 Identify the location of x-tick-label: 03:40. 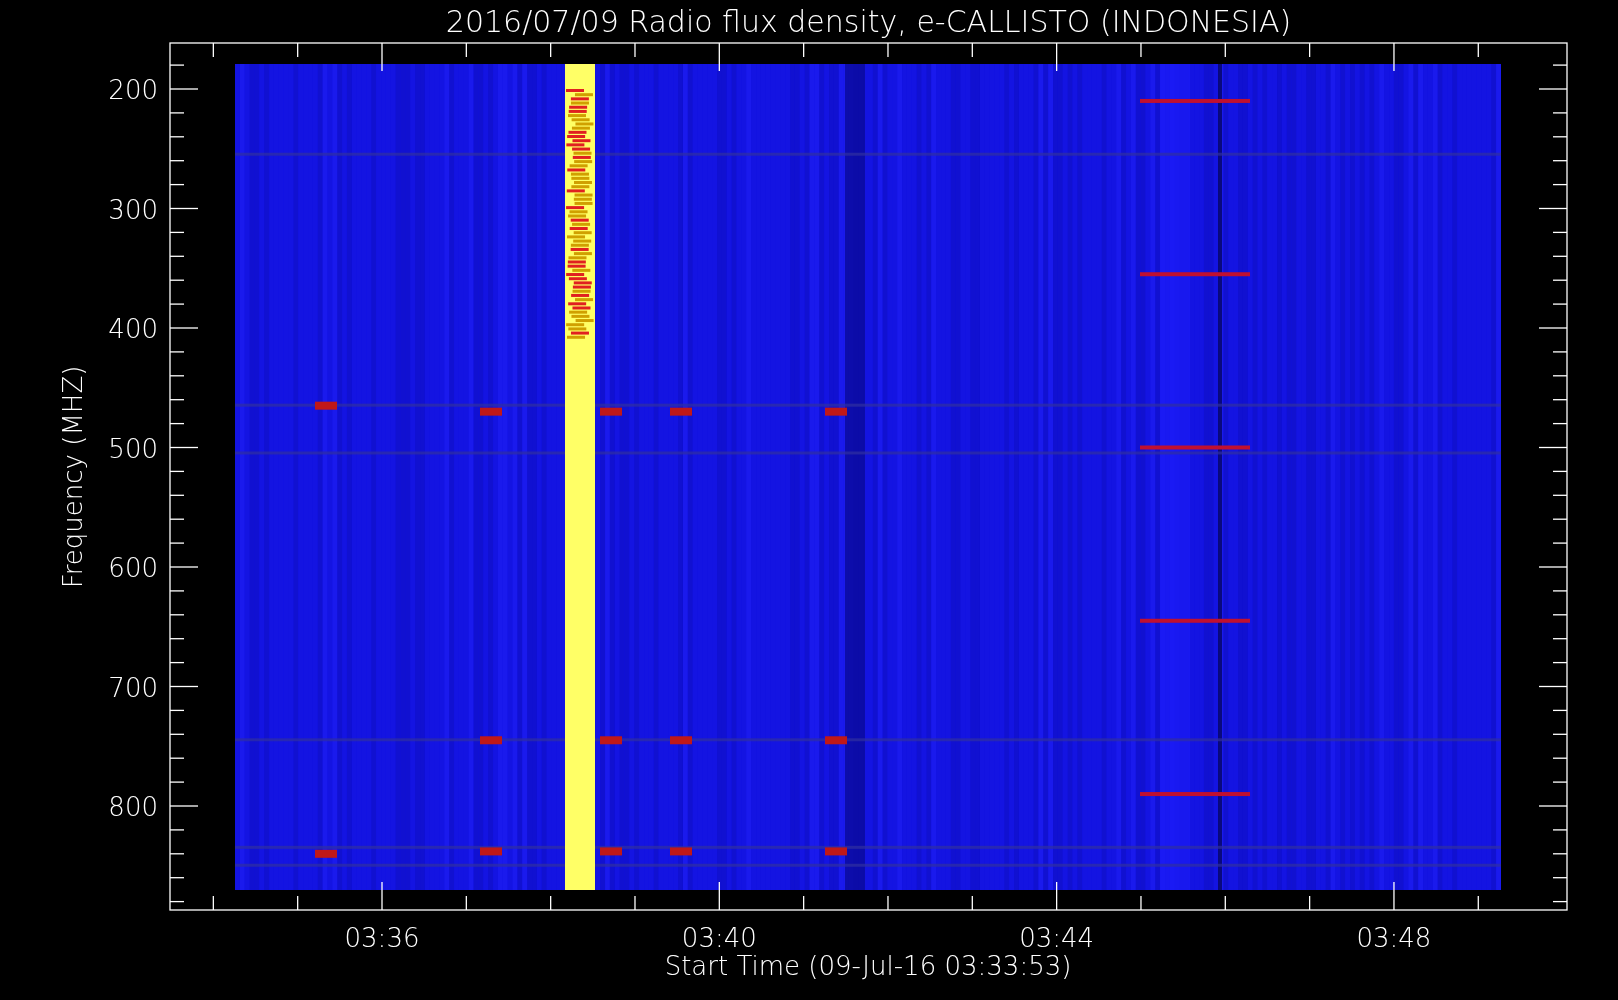
(719, 938).